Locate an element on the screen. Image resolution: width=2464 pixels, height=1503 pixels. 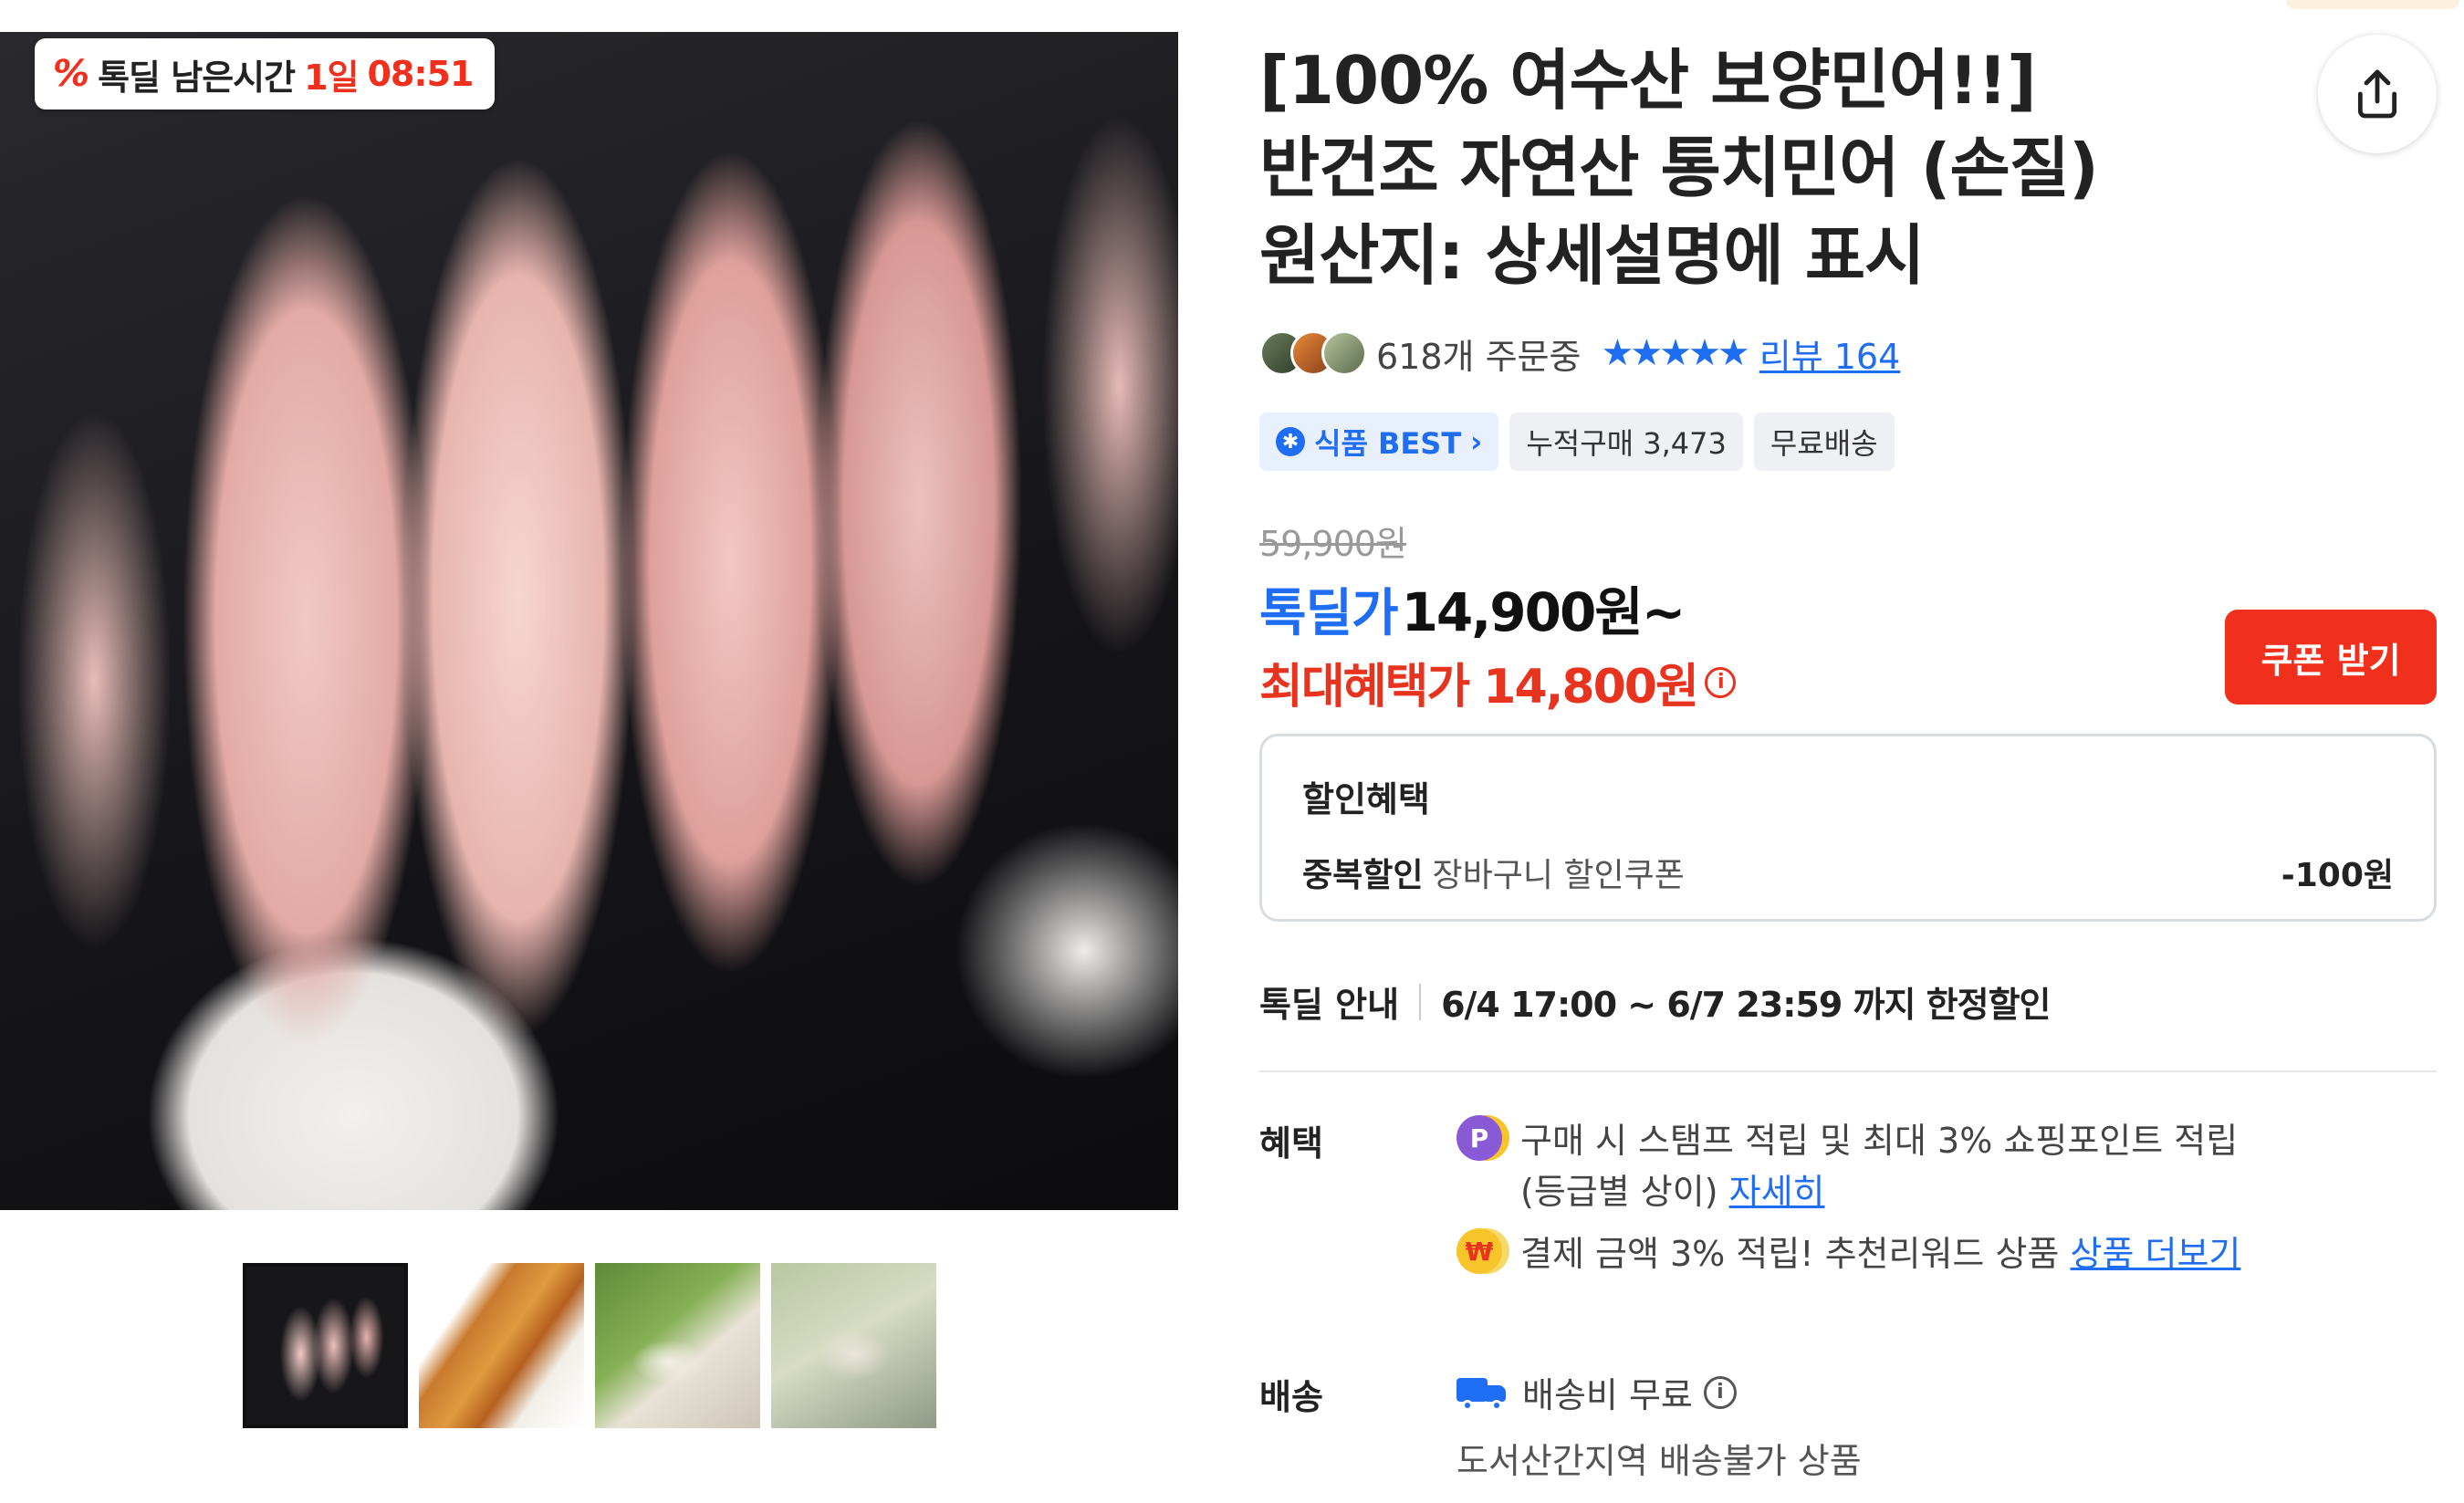
title-line-3: 원산지: 상세설명에 표시 is located at coordinates (1592, 255).